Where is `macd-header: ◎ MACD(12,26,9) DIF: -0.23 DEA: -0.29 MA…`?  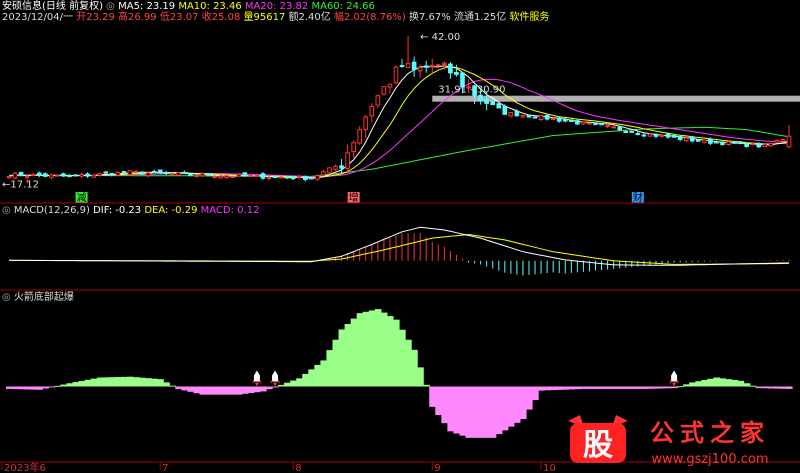 macd-header: ◎ MACD(12,26,9) DIF: -0.23 DEA: -0.29 MA… is located at coordinates (131, 210).